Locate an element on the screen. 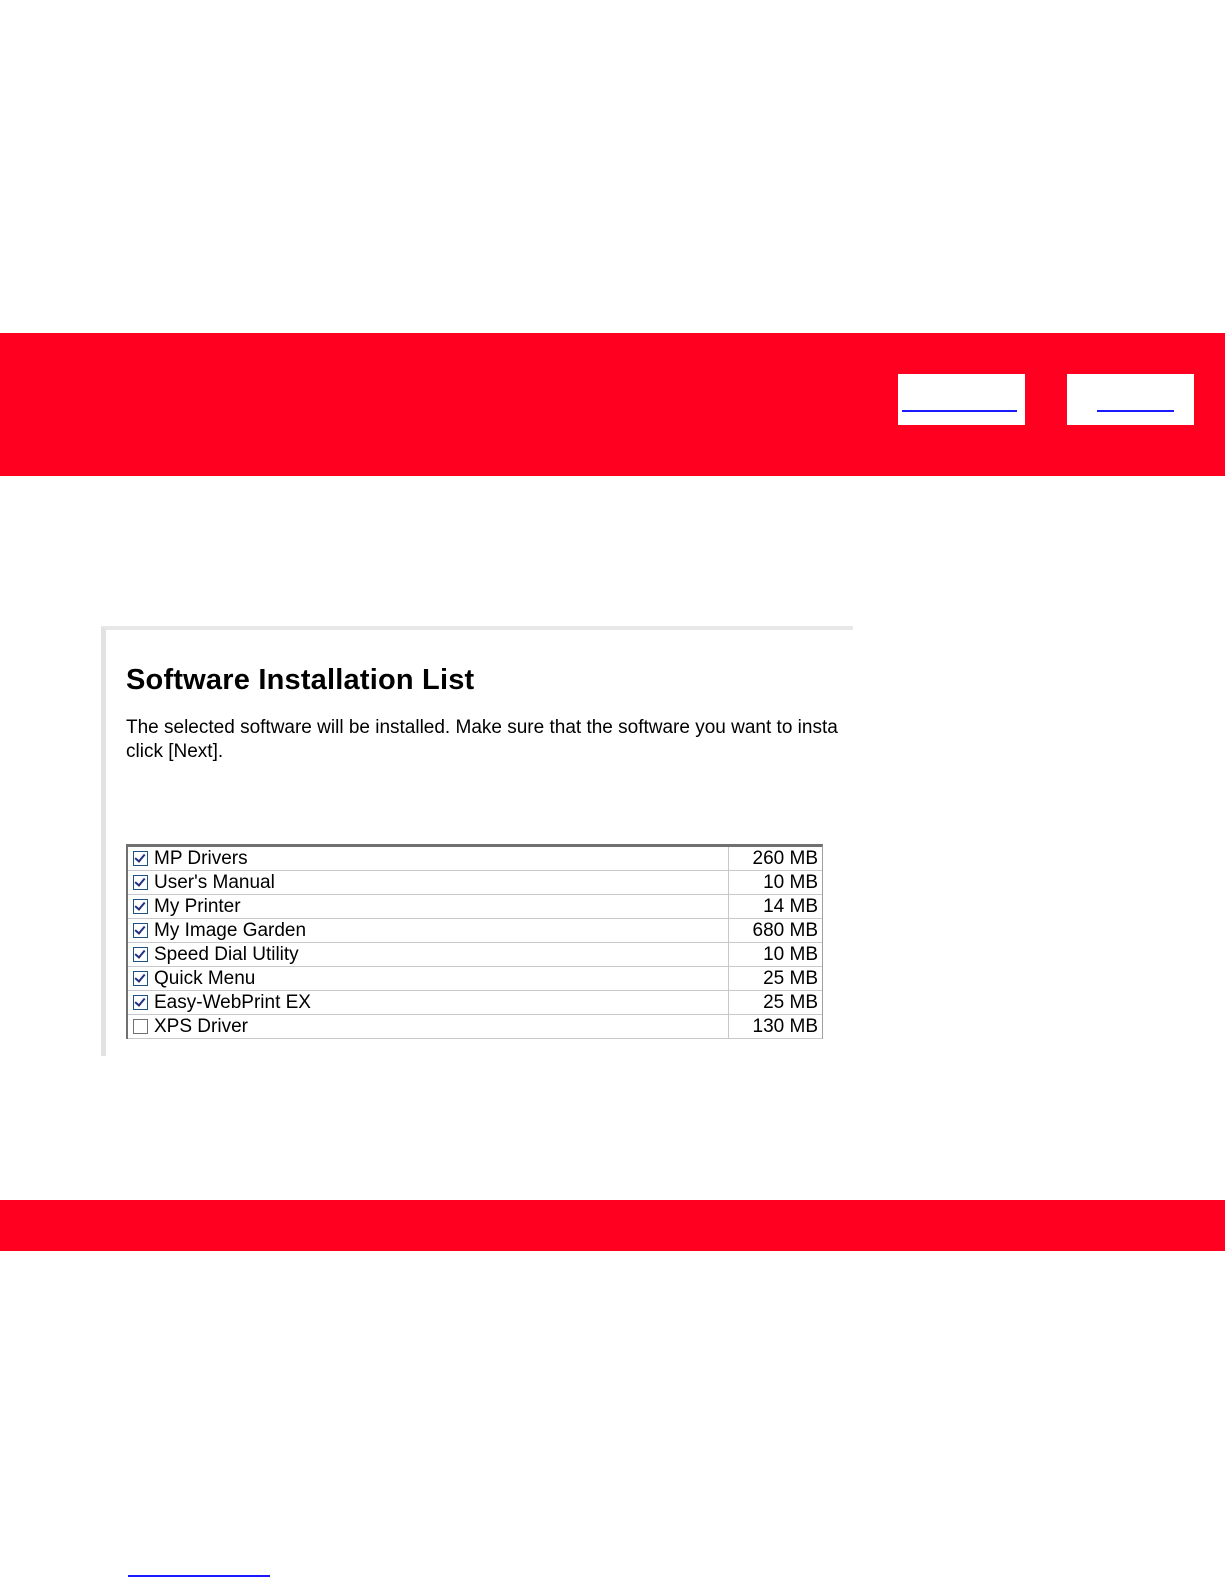 The width and height of the screenshot is (1225, 1585). description-line-2: click [Next]. is located at coordinates (175, 751).